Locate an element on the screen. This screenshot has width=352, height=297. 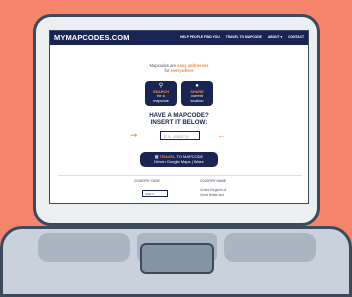
search-mapcode-button: ⚲ SEARCH for a mapcode is located at coordinates (161, 93).